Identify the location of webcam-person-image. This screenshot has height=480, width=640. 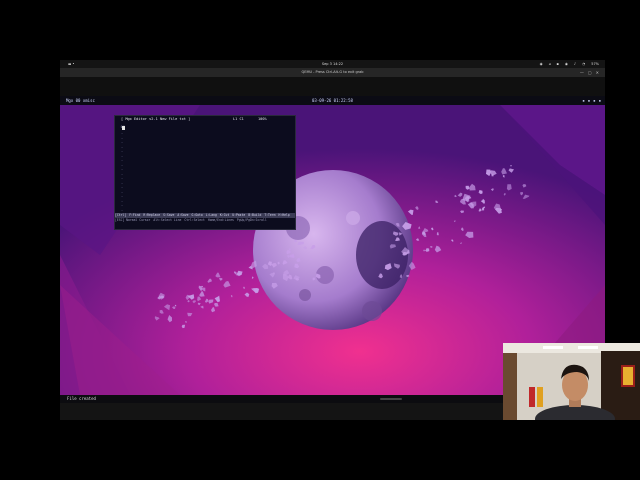
(571, 381).